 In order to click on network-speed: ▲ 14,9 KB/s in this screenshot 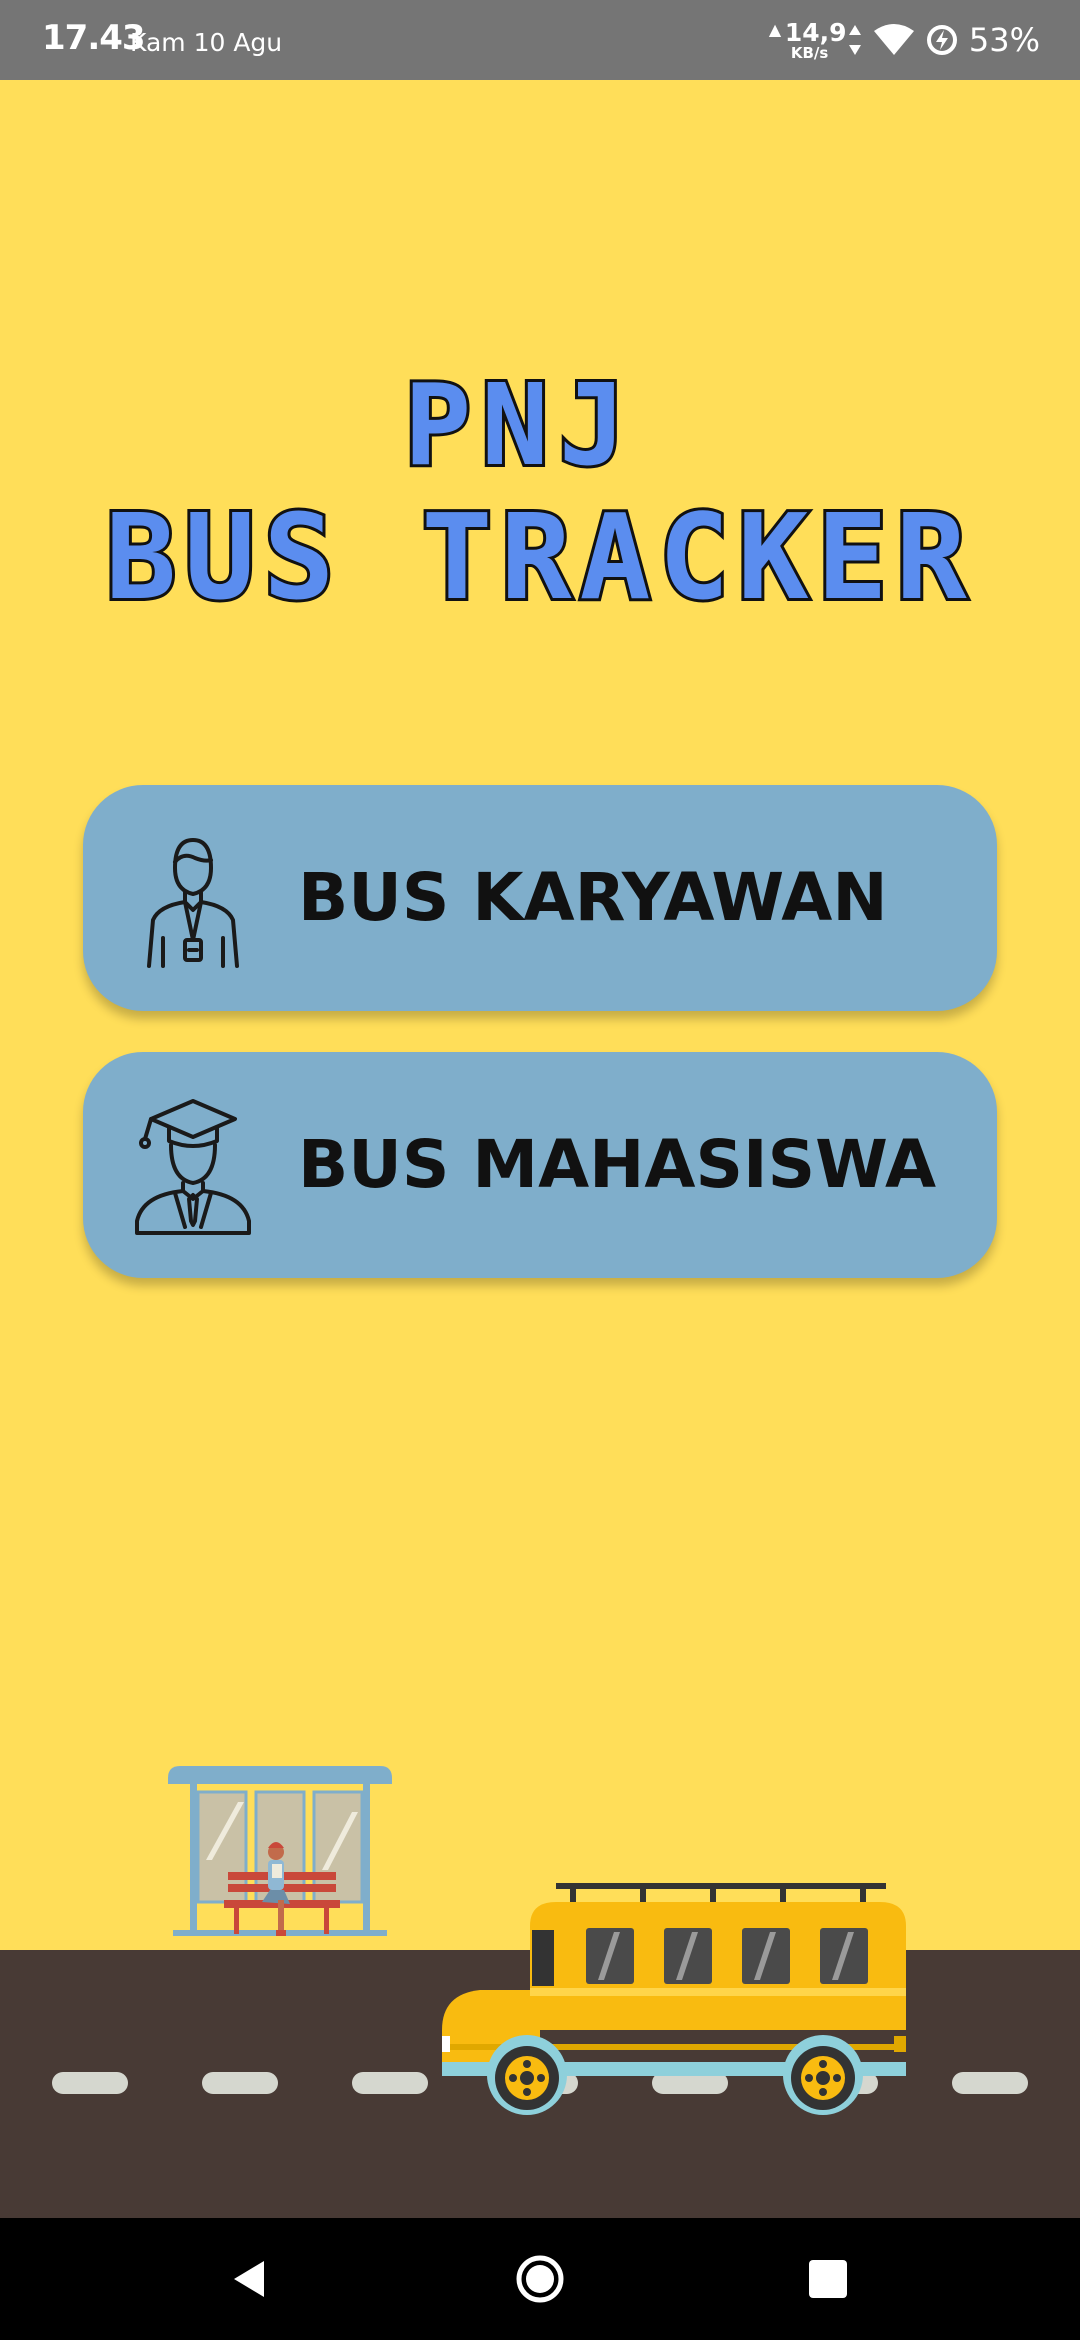, I will do `click(808, 40)`.